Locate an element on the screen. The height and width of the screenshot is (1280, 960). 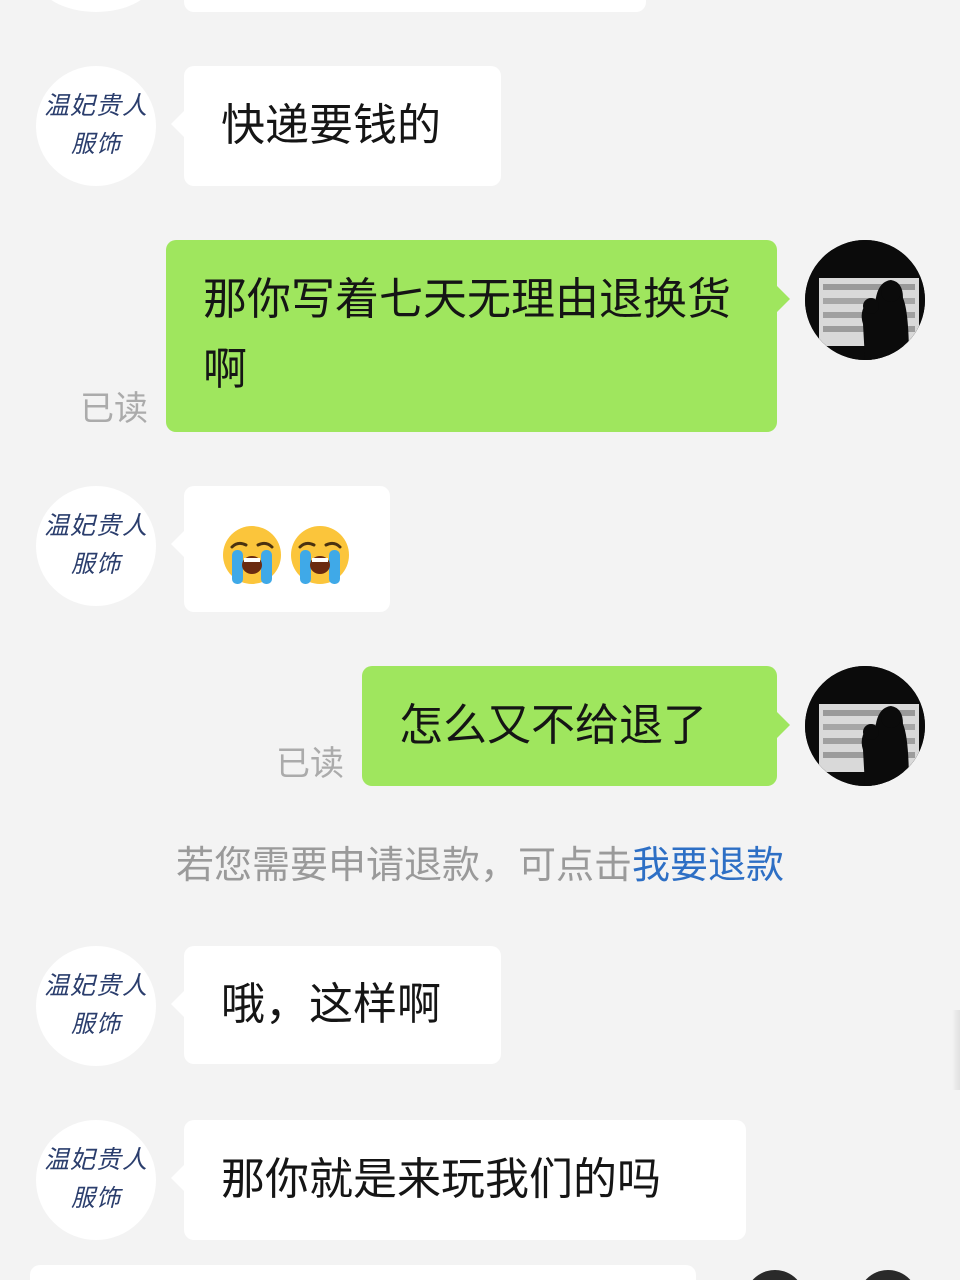
message-text: 那你就是来玩我们的吗 is located at coordinates (441, 1179).